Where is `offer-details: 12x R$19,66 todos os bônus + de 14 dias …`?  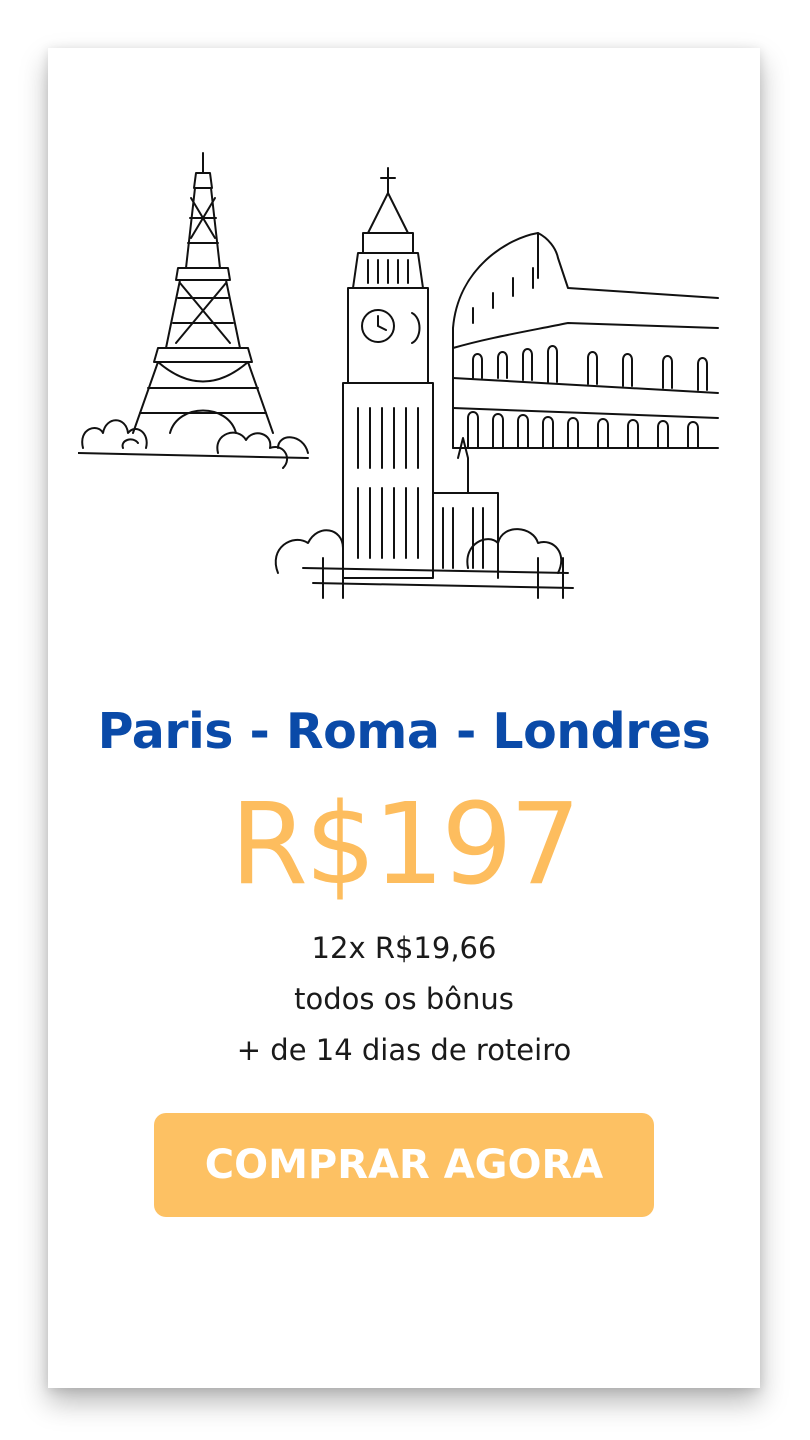 offer-details: 12x R$19,66 todos os bônus + de 14 dias … is located at coordinates (404, 999).